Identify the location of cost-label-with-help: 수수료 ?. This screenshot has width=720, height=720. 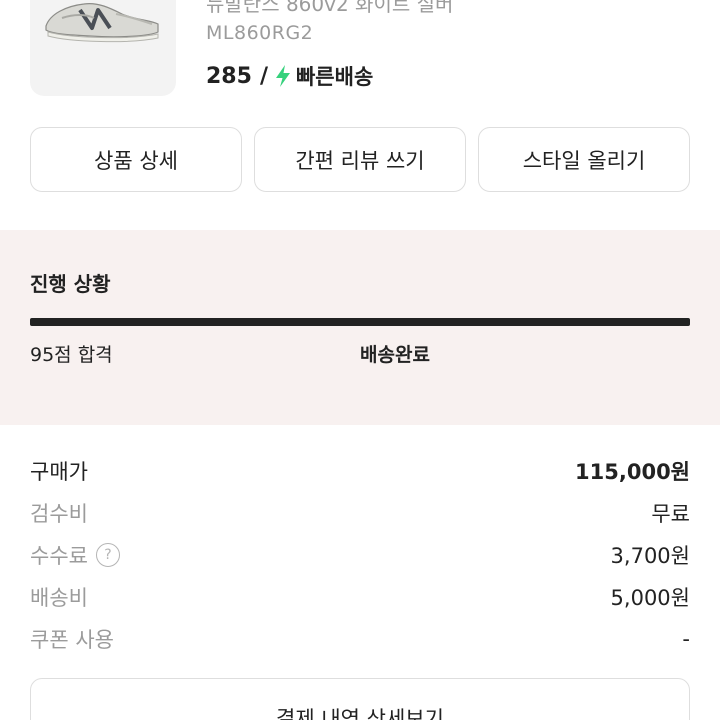
(75, 555).